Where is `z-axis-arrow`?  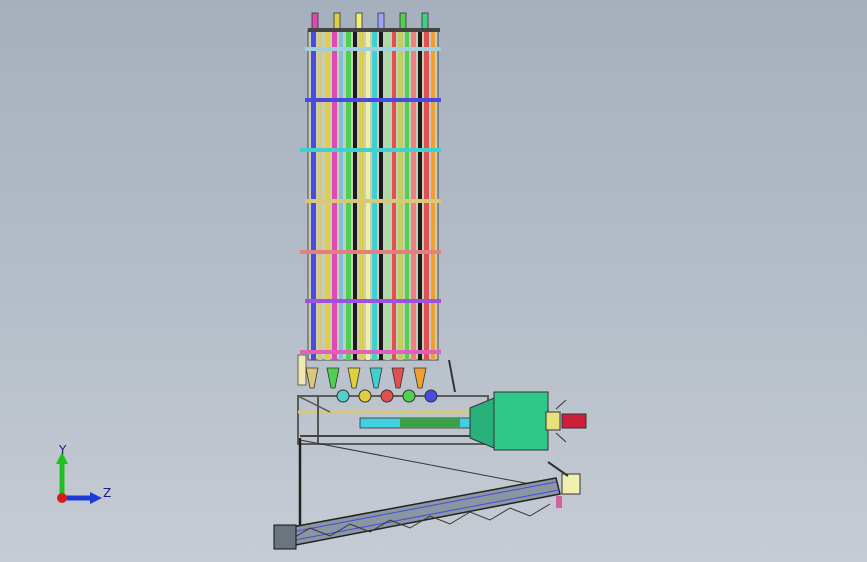
z-axis-arrow is located at coordinates (96, 498).